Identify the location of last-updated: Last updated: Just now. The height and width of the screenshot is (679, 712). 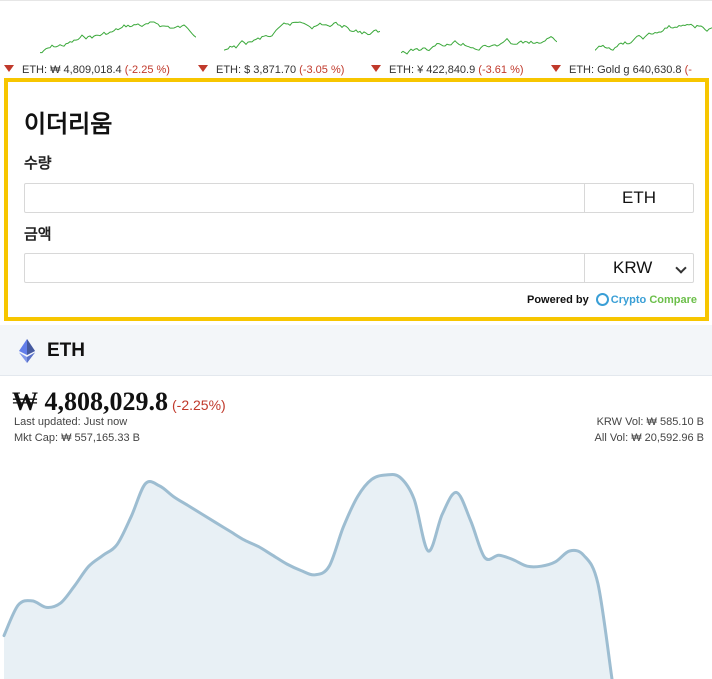
(71, 422).